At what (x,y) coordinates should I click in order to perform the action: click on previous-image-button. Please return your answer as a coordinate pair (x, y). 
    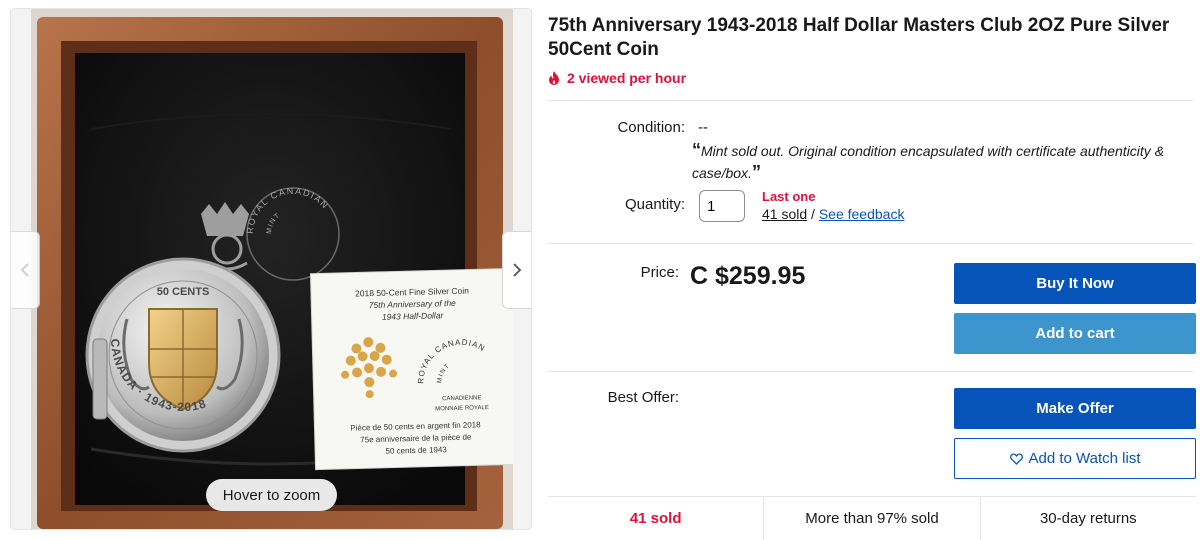
    Looking at the image, I should click on (25, 270).